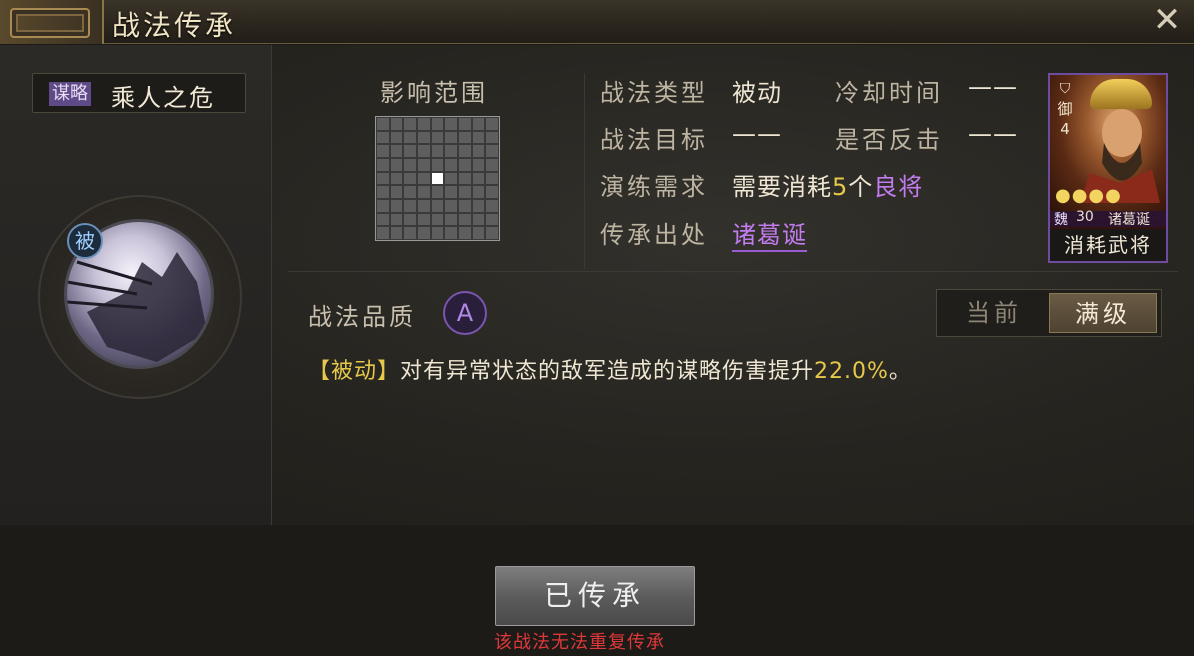  Describe the element at coordinates (354, 371) in the screenshot. I see `description-tag: 【被动】` at that location.